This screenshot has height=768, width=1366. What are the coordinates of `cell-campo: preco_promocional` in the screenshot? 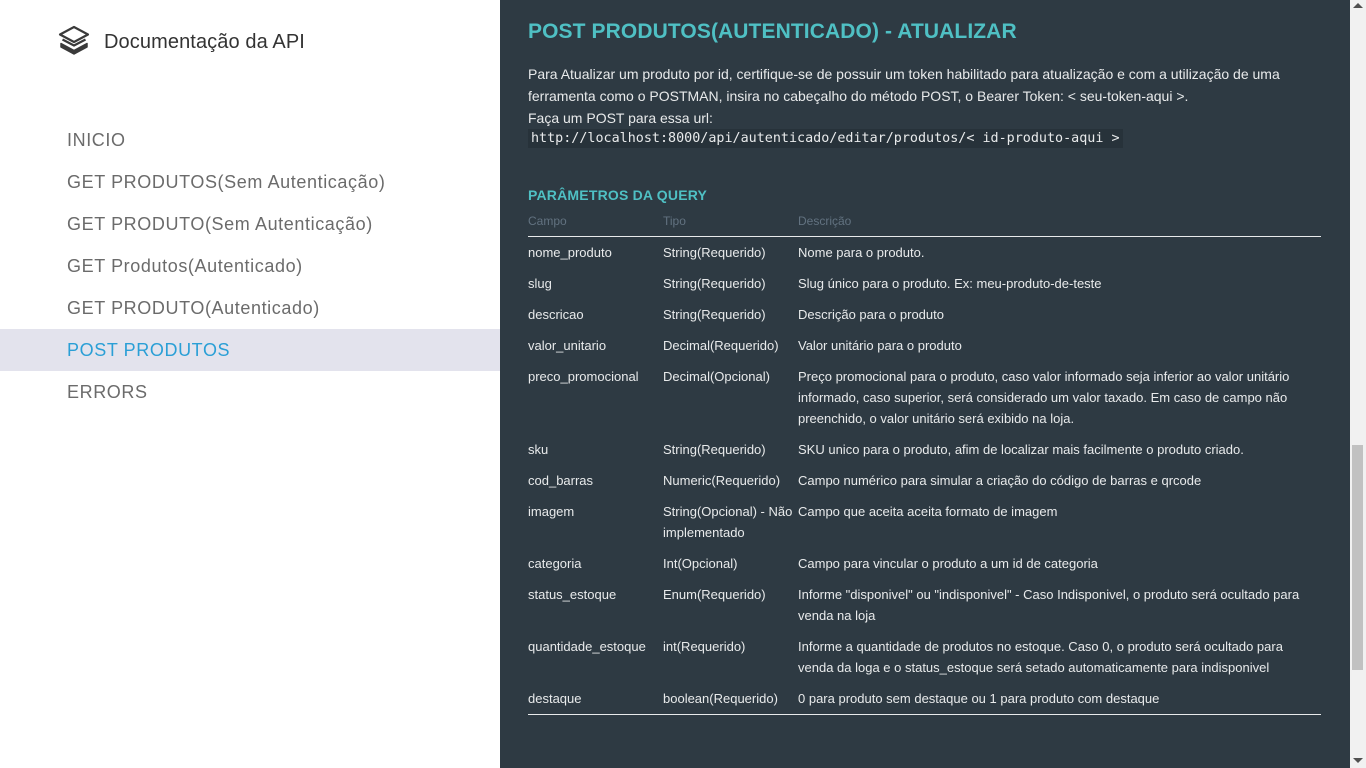 It's located at (583, 376).